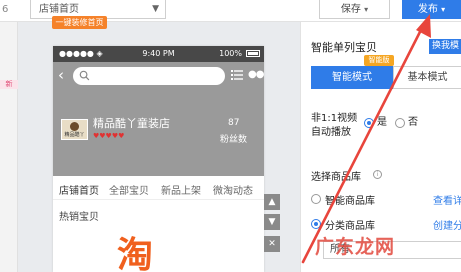 The height and width of the screenshot is (272, 461). Describe the element at coordinates (316, 224) in the screenshot. I see `category-library-radio` at that location.